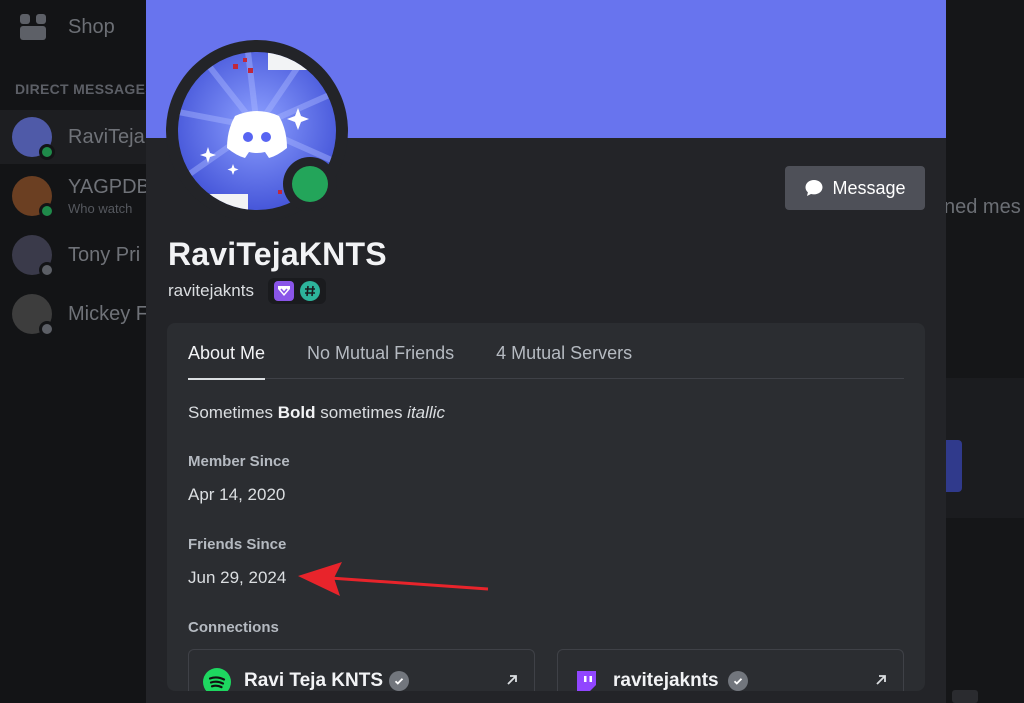 The width and height of the screenshot is (1024, 703). I want to click on display-name: RaviTejaKNTS, so click(277, 254).